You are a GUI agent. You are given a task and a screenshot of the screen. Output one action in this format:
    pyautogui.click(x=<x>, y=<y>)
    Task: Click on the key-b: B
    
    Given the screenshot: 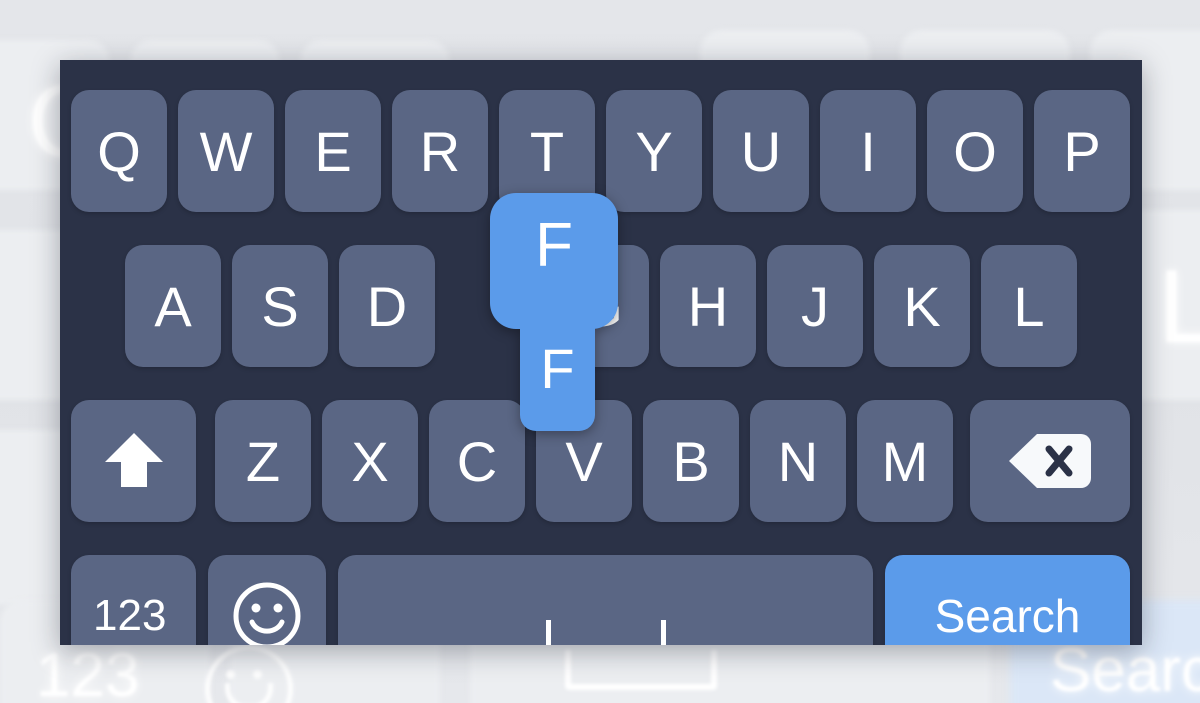 What is the action you would take?
    pyautogui.click(x=691, y=461)
    